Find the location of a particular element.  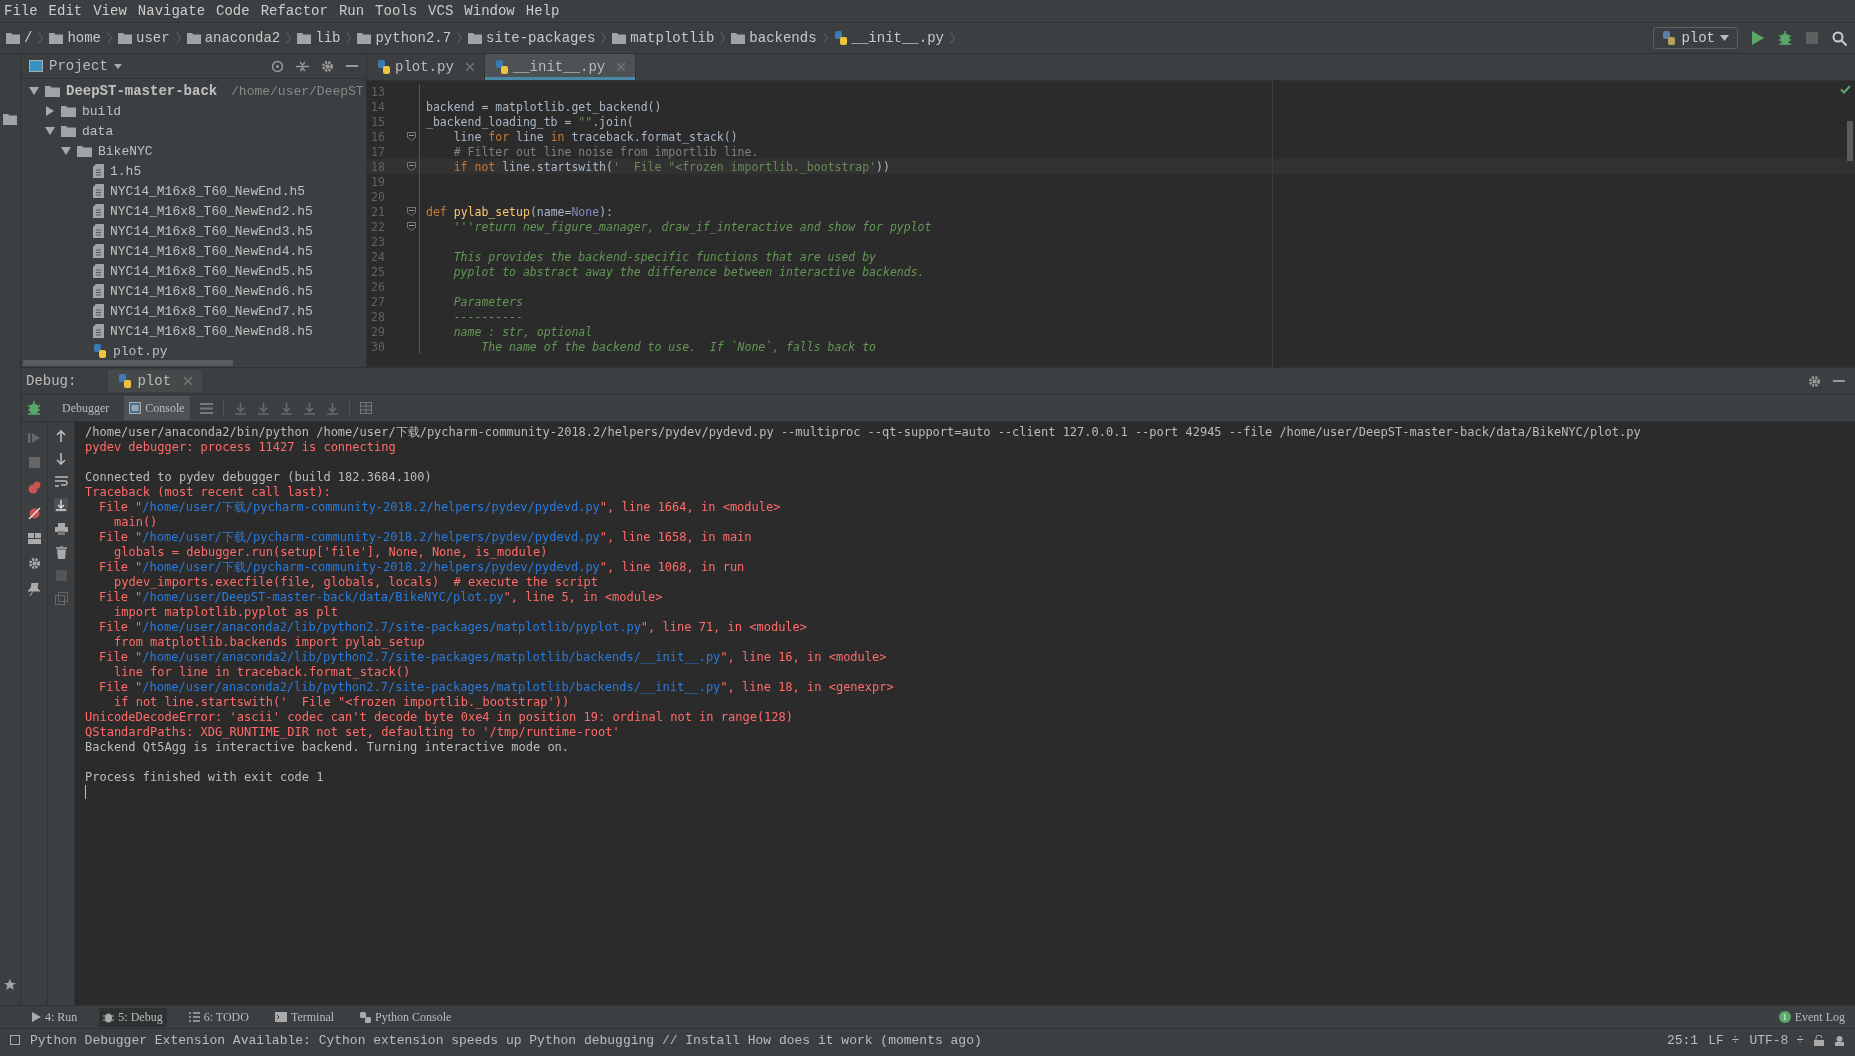

collapse-icon is located at coordinates (302, 66).